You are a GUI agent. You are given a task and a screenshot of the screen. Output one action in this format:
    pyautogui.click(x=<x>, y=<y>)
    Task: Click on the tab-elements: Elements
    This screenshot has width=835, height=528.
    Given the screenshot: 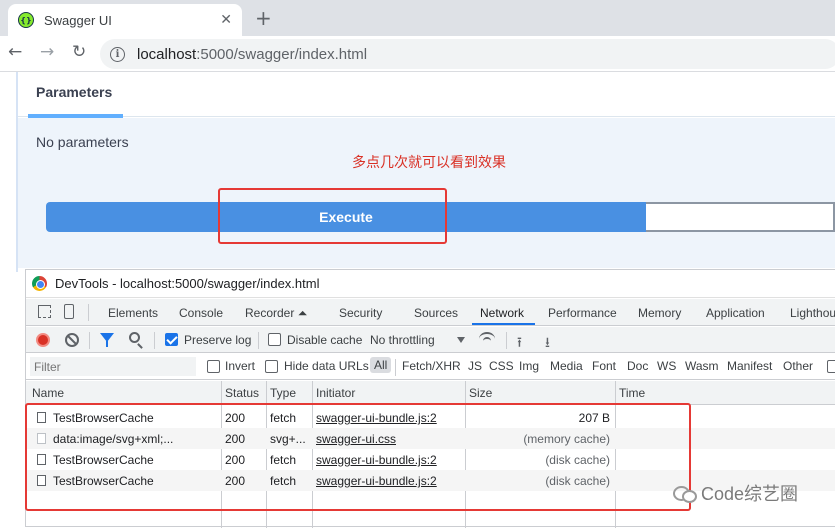 What is the action you would take?
    pyautogui.click(x=133, y=313)
    